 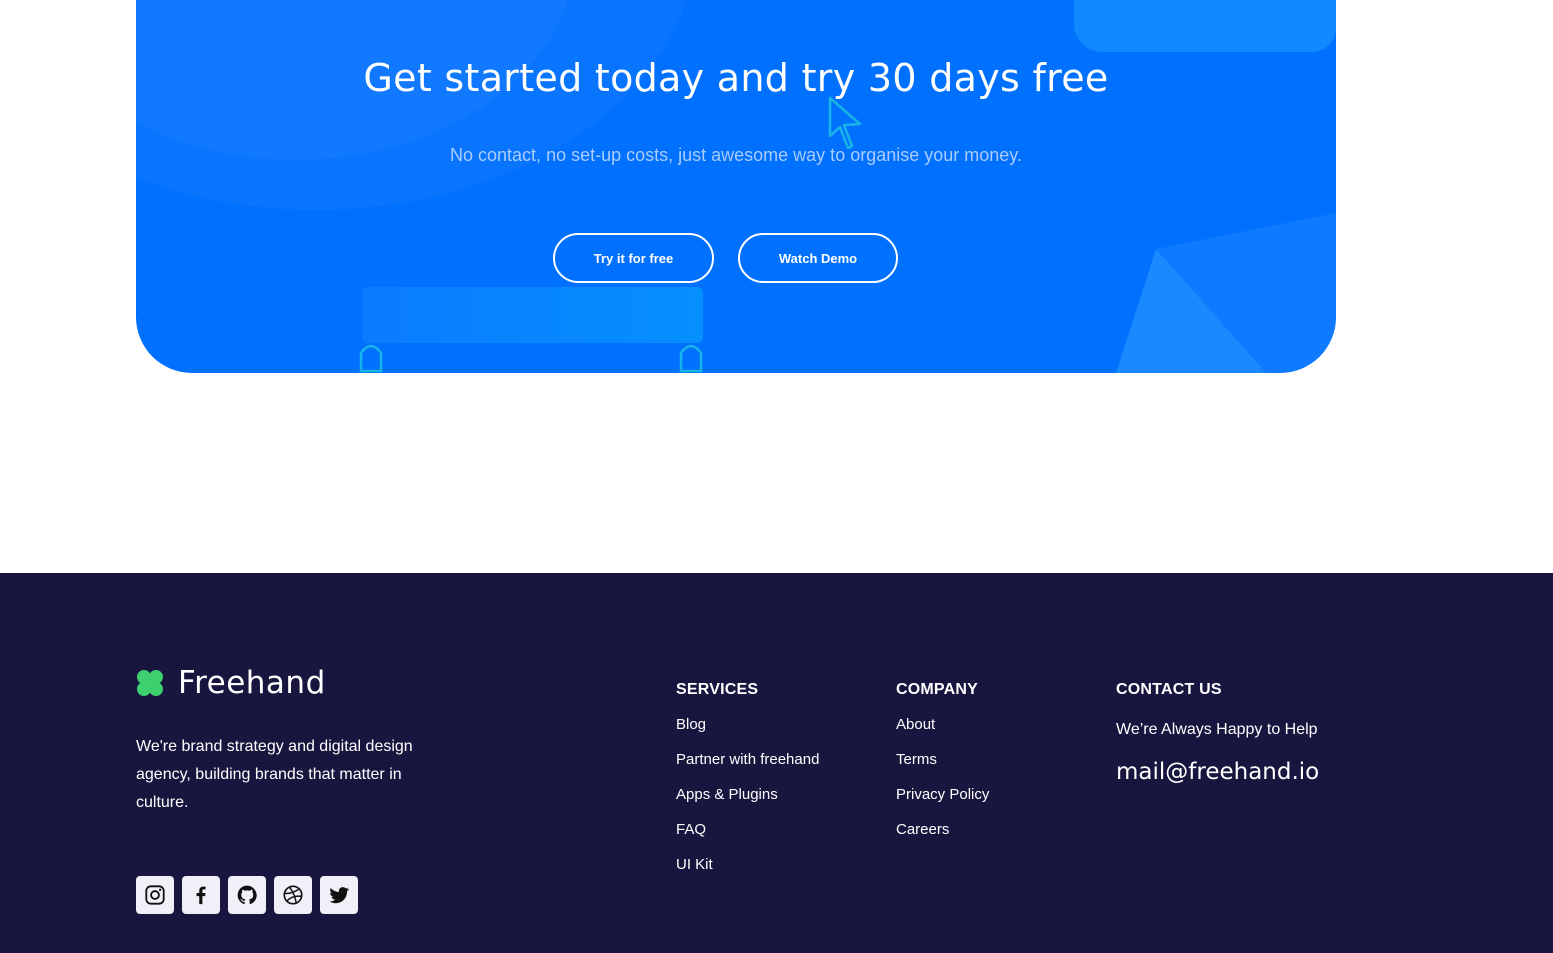 I want to click on social-links, so click(x=247, y=895).